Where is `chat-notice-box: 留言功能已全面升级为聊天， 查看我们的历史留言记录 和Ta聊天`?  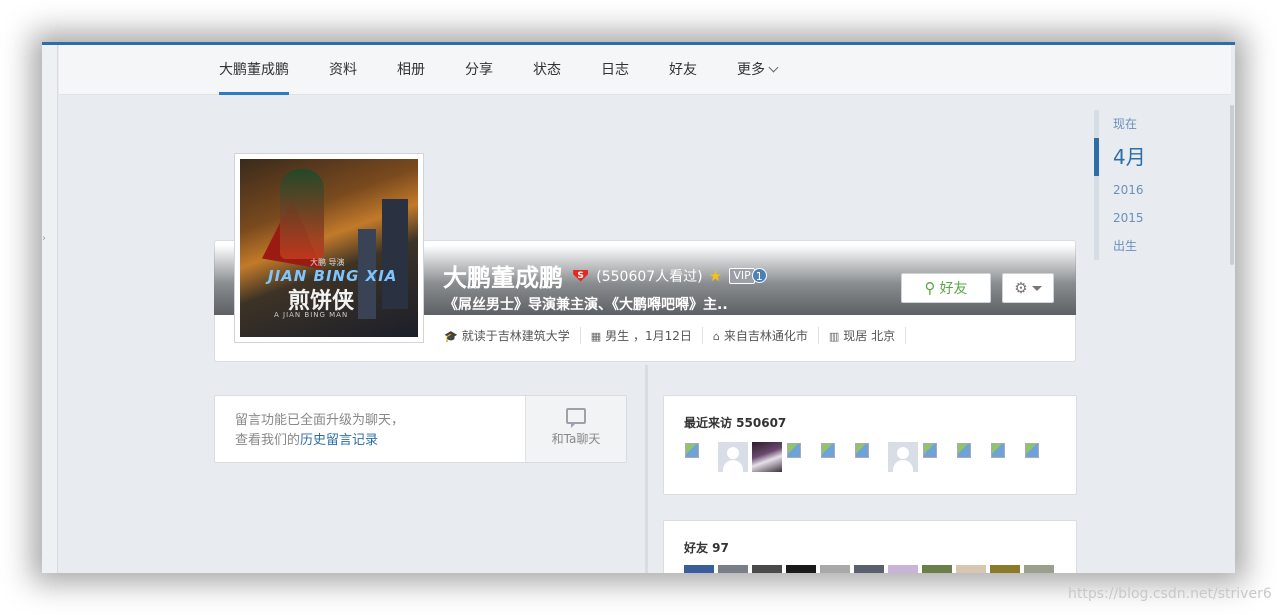 chat-notice-box: 留言功能已全面升级为聊天， 查看我们的历史留言记录 和Ta聊天 is located at coordinates (420, 429).